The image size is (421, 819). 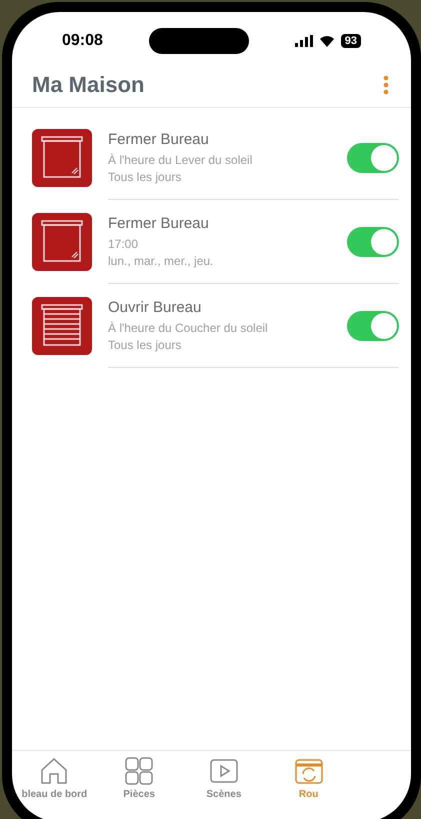 I want to click on routine-title: Ouvrir Bureau, so click(x=155, y=308).